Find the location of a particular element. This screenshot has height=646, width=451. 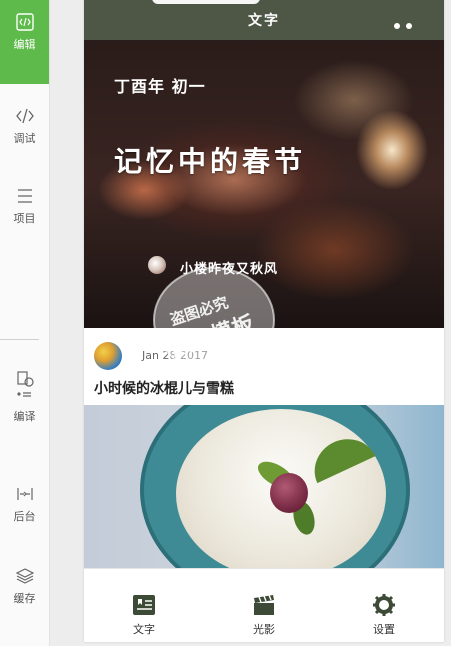

tab-text: 文字 is located at coordinates (144, 605).